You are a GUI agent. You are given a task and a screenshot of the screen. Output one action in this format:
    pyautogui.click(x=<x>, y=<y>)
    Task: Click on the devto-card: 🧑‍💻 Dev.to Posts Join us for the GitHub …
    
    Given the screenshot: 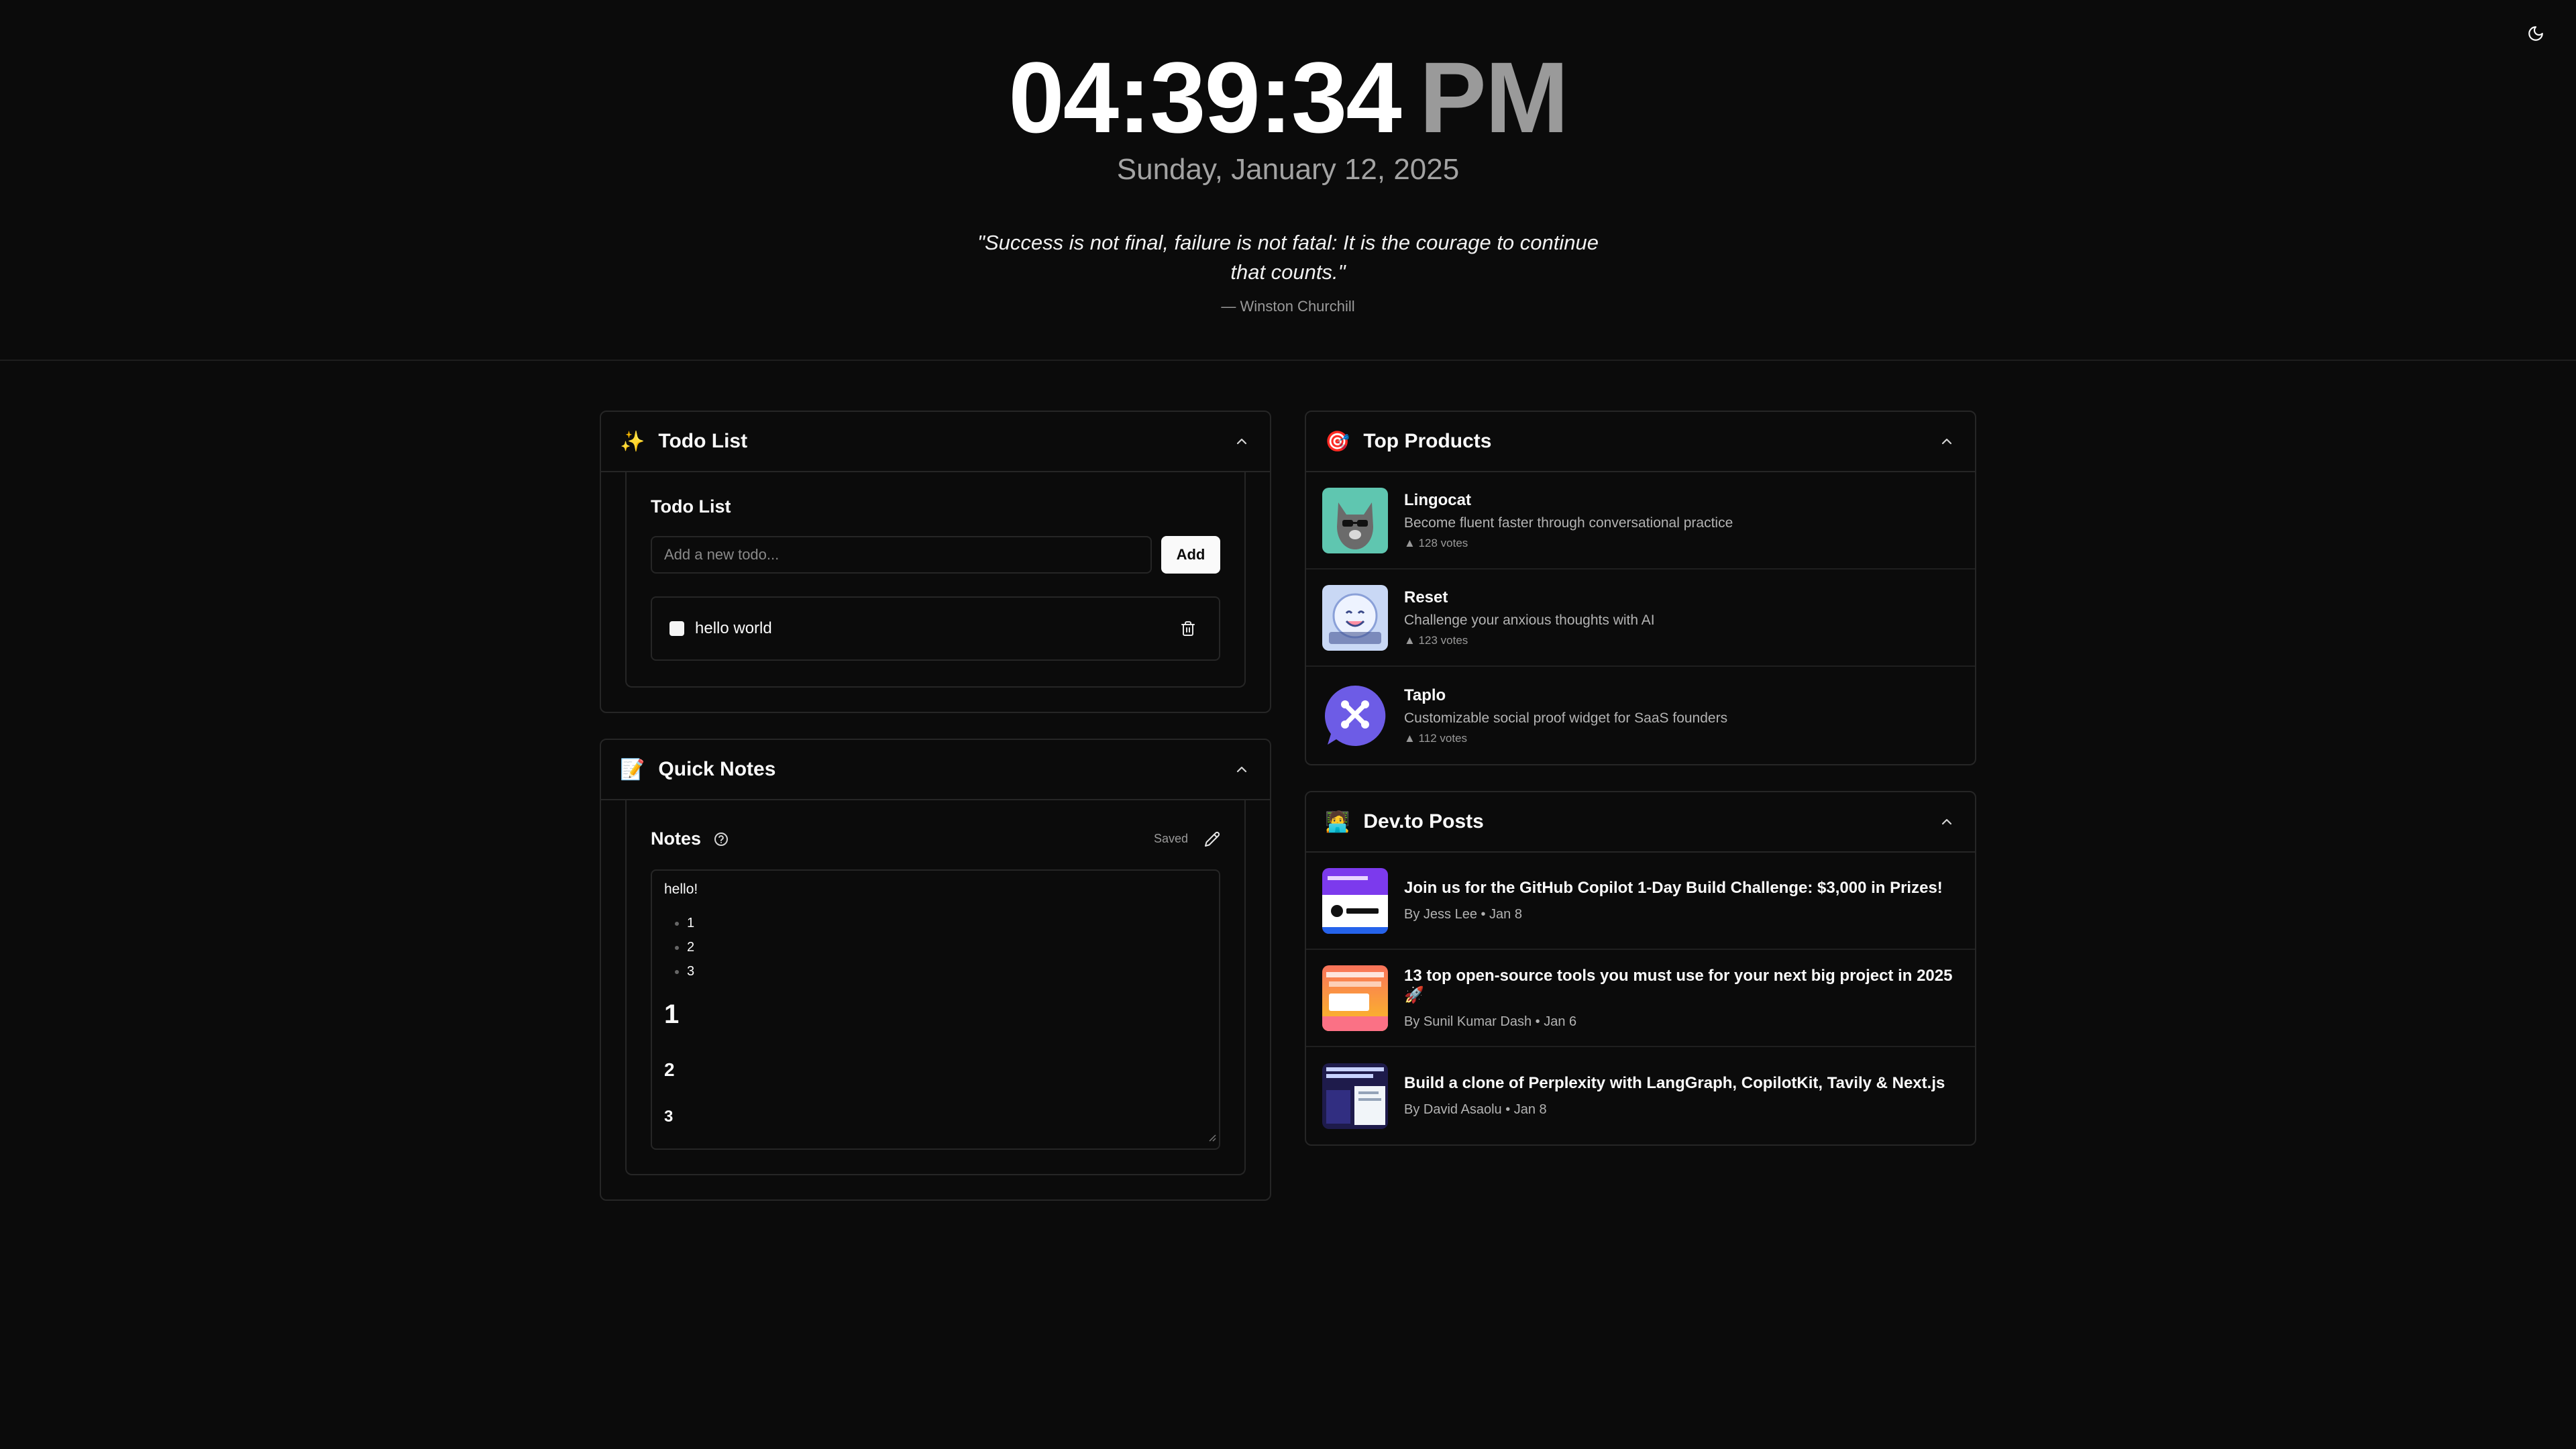 What is the action you would take?
    pyautogui.click(x=1640, y=968)
    